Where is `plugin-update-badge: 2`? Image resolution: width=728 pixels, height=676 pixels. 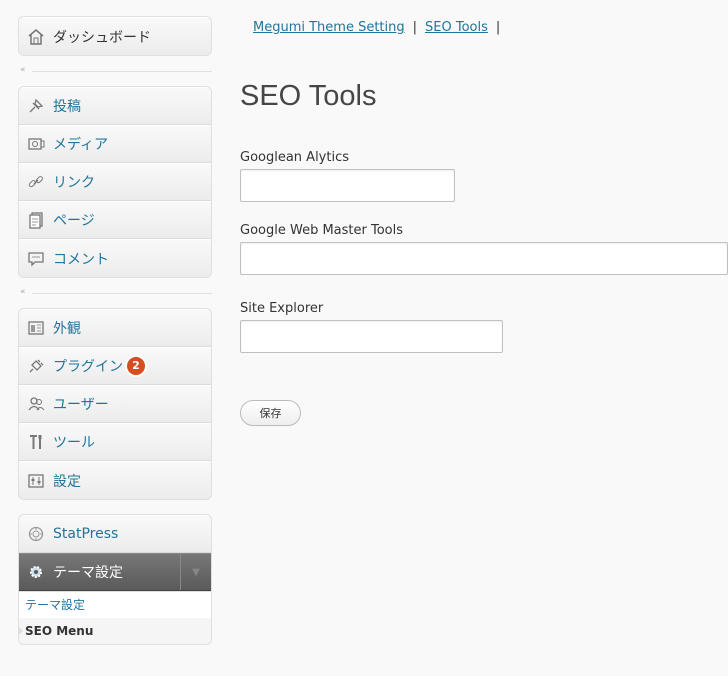
plugin-update-badge: 2 is located at coordinates (136, 366).